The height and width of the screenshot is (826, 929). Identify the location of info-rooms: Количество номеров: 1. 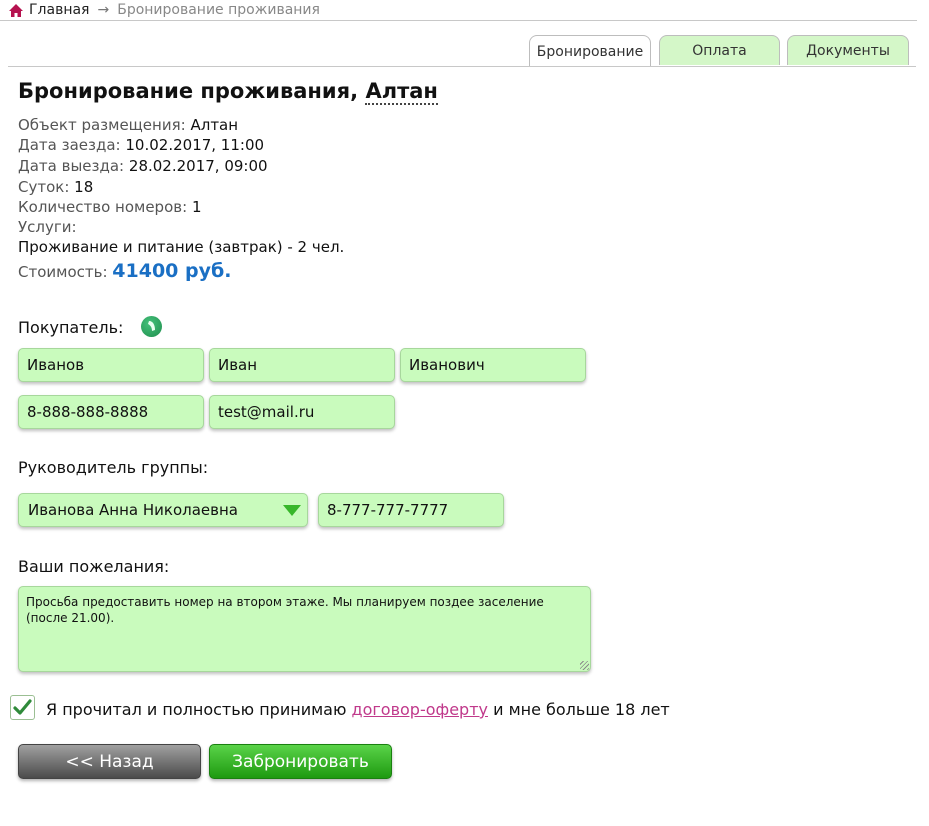
(109, 207).